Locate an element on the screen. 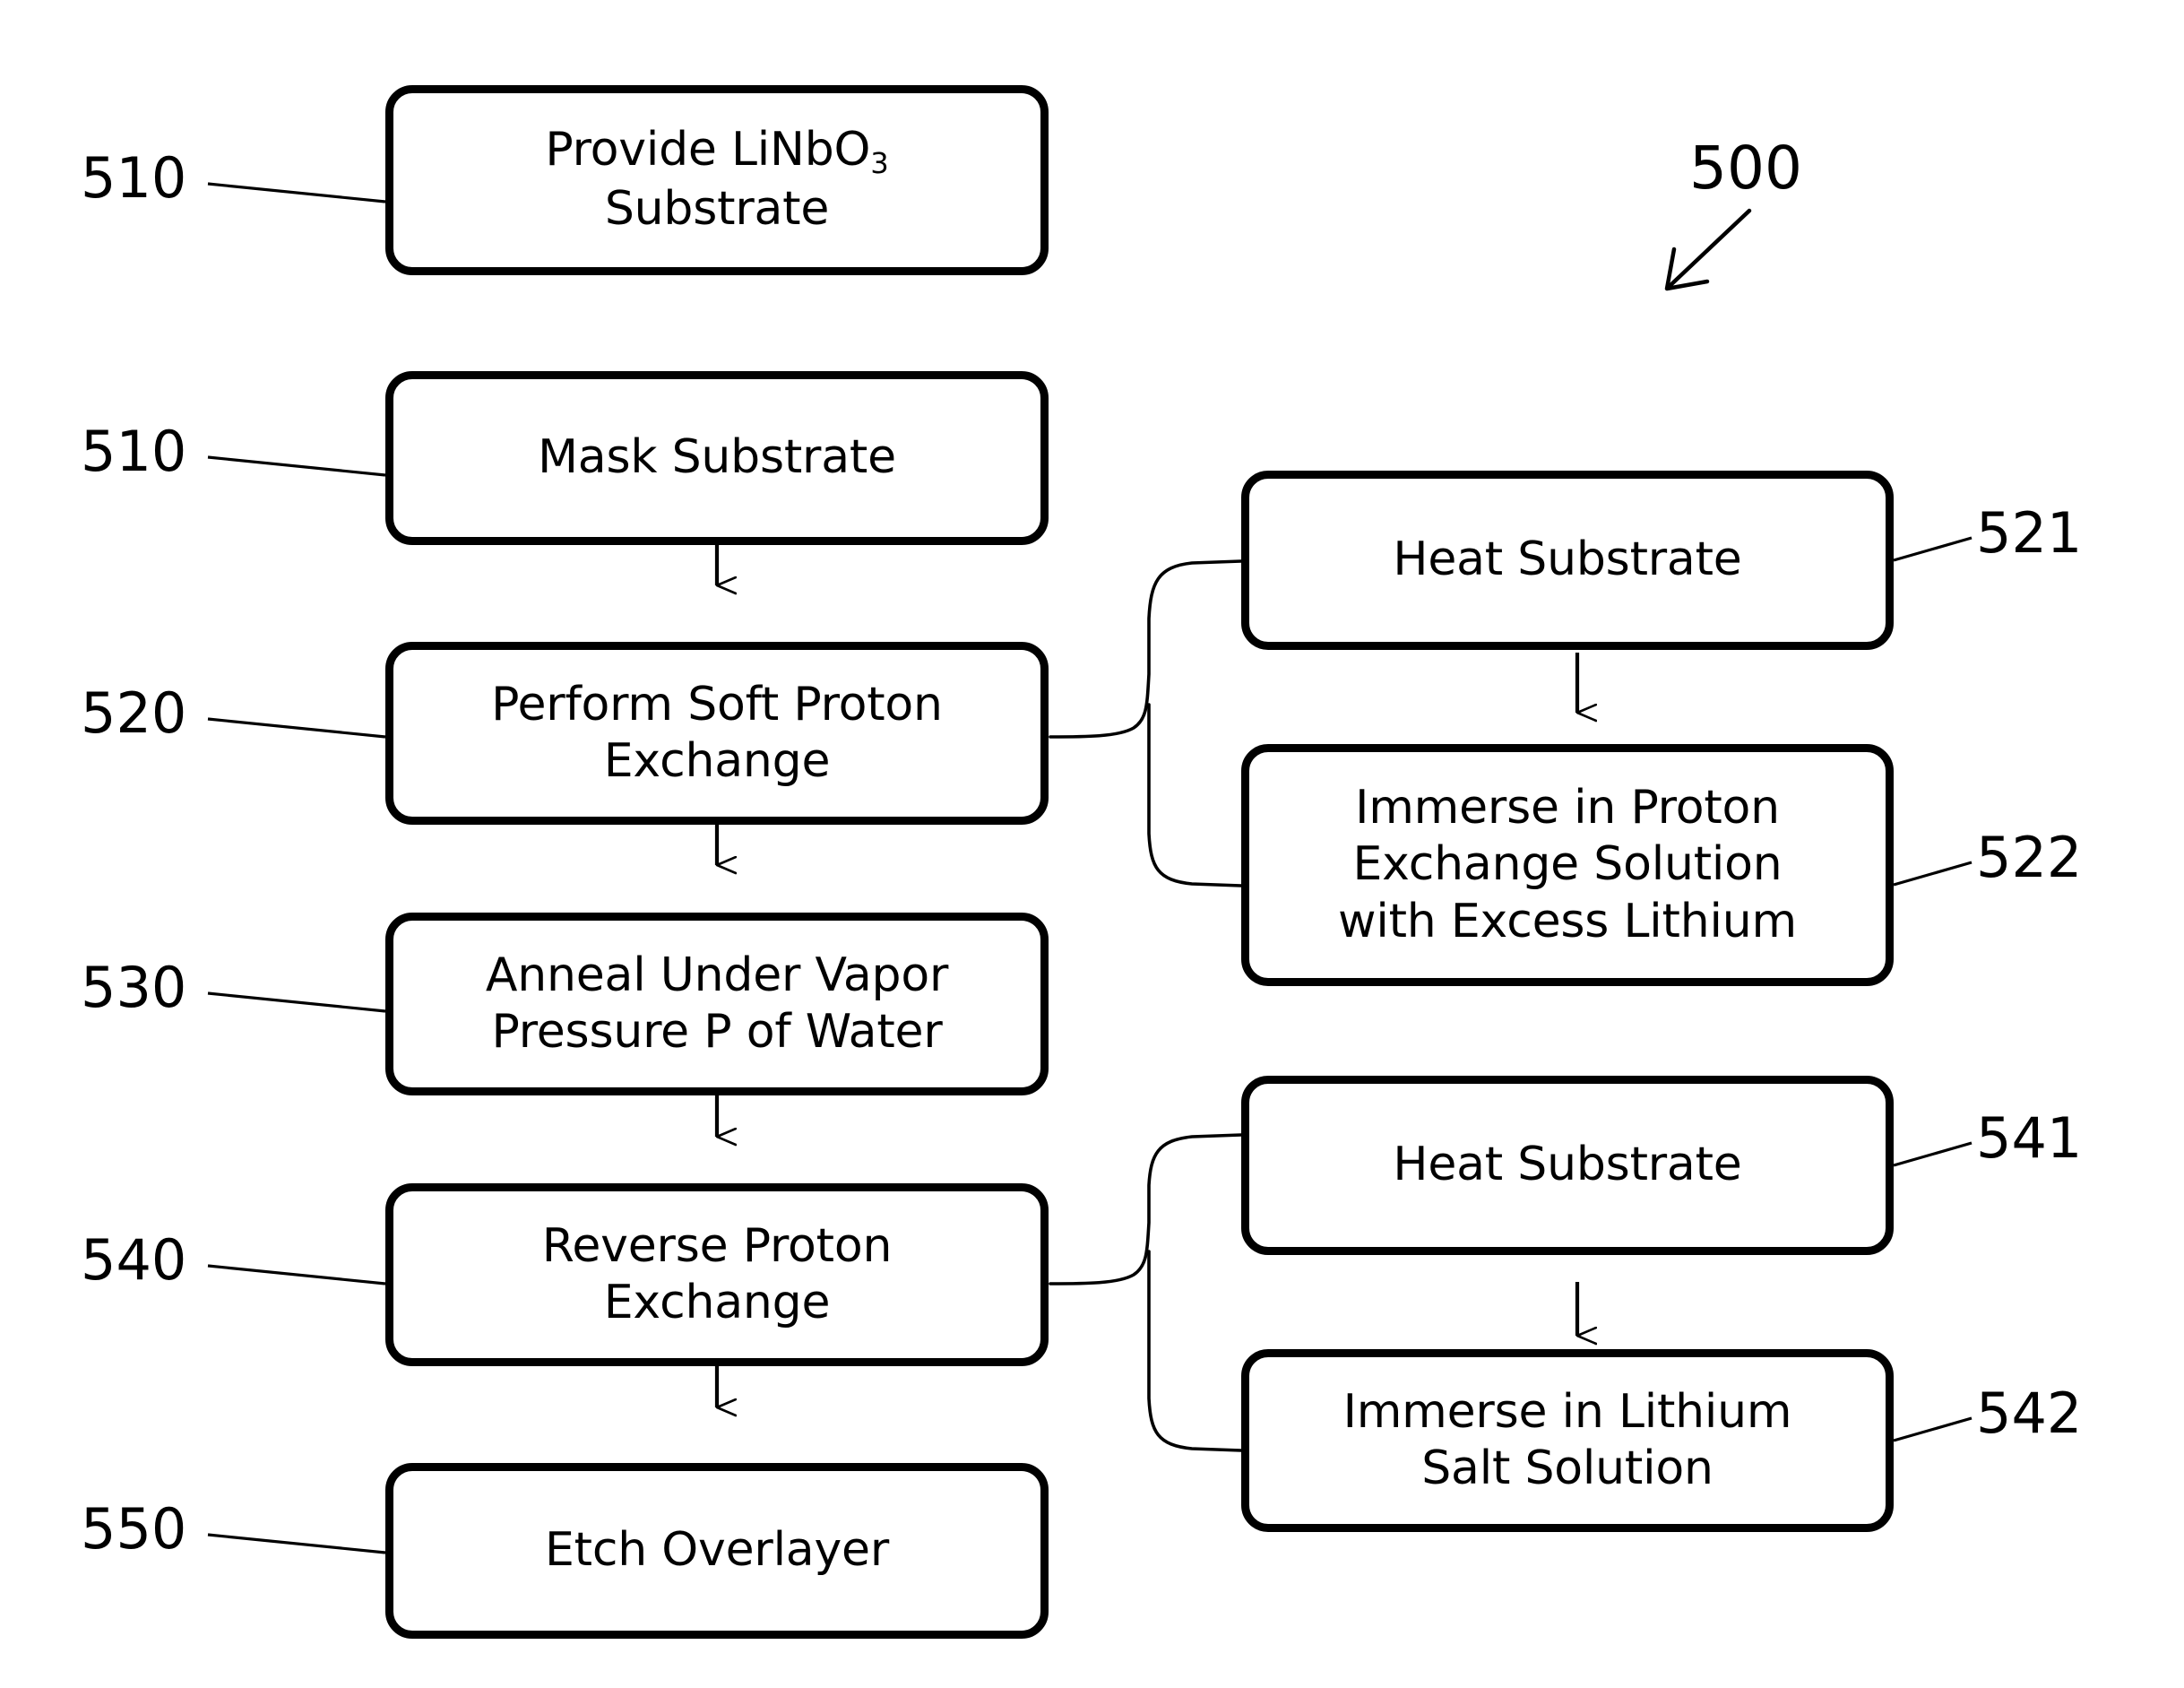  flow-step-provide-linbo3-substrate: Provide LiNbO3 Substrate is located at coordinates (717, 180).